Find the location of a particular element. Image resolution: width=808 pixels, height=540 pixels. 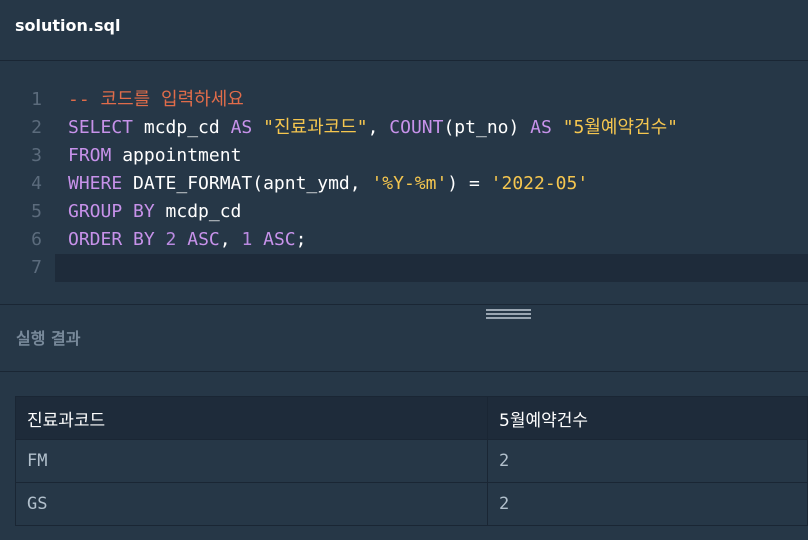

code-text: FROM appointment is located at coordinates (154, 156).